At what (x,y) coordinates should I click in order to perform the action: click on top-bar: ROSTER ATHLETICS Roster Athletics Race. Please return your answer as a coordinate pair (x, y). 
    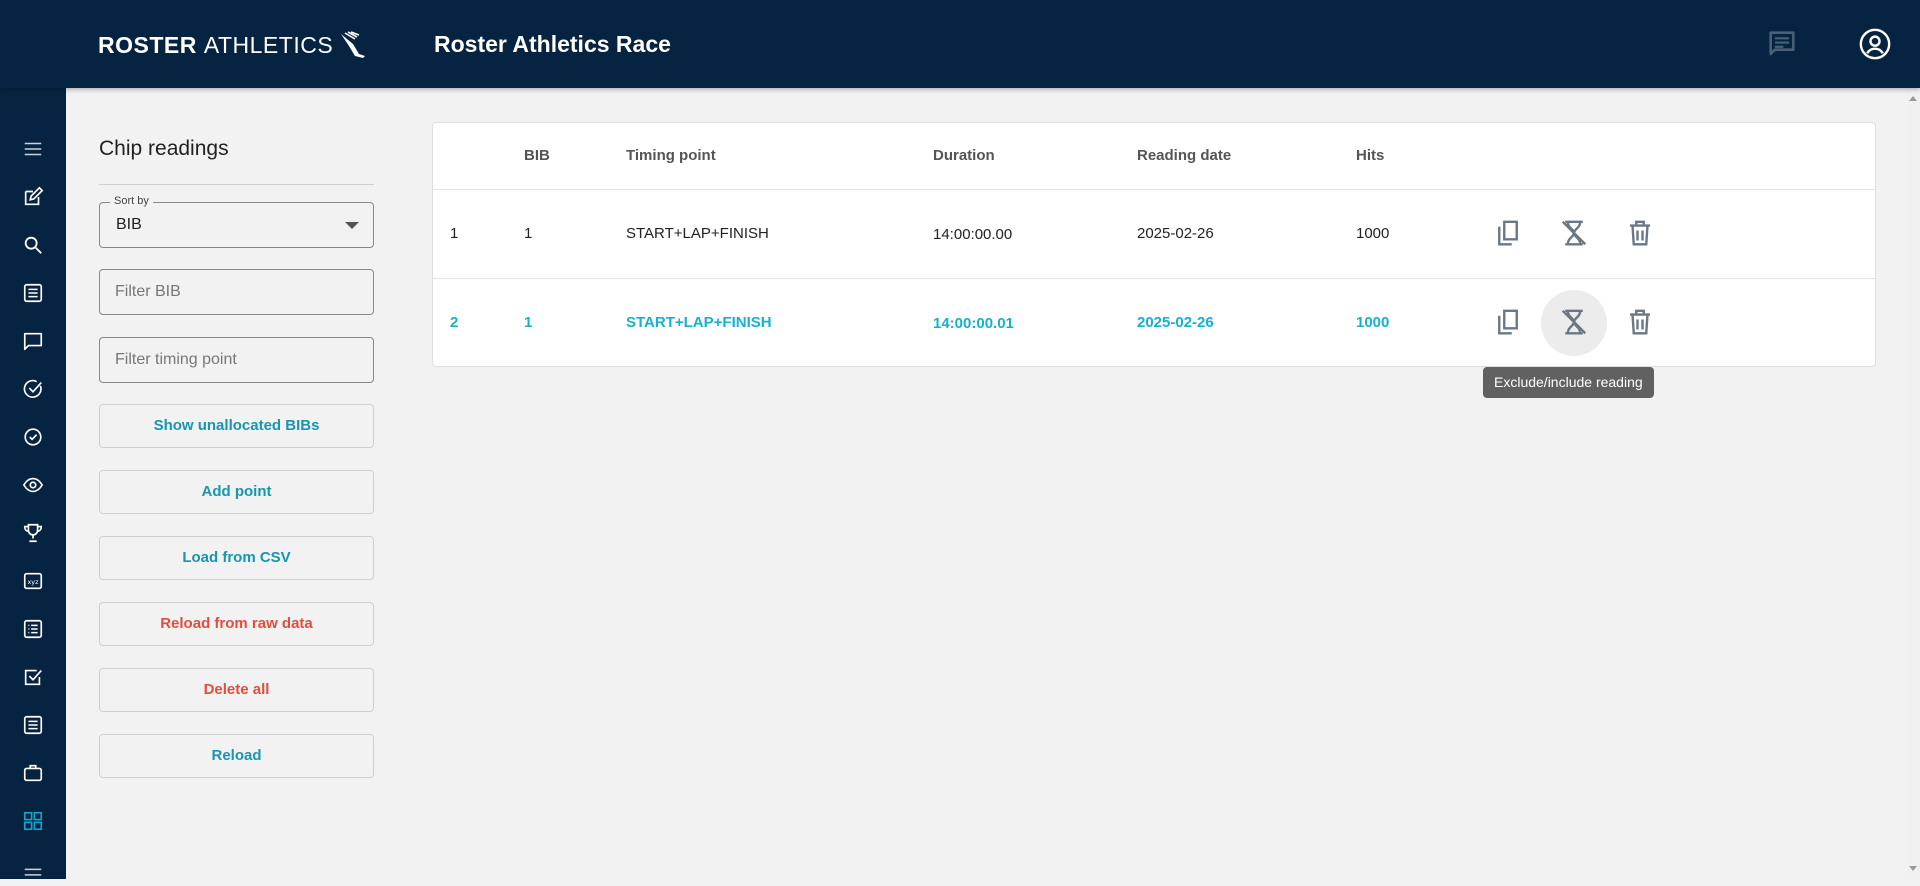
    Looking at the image, I should click on (960, 44).